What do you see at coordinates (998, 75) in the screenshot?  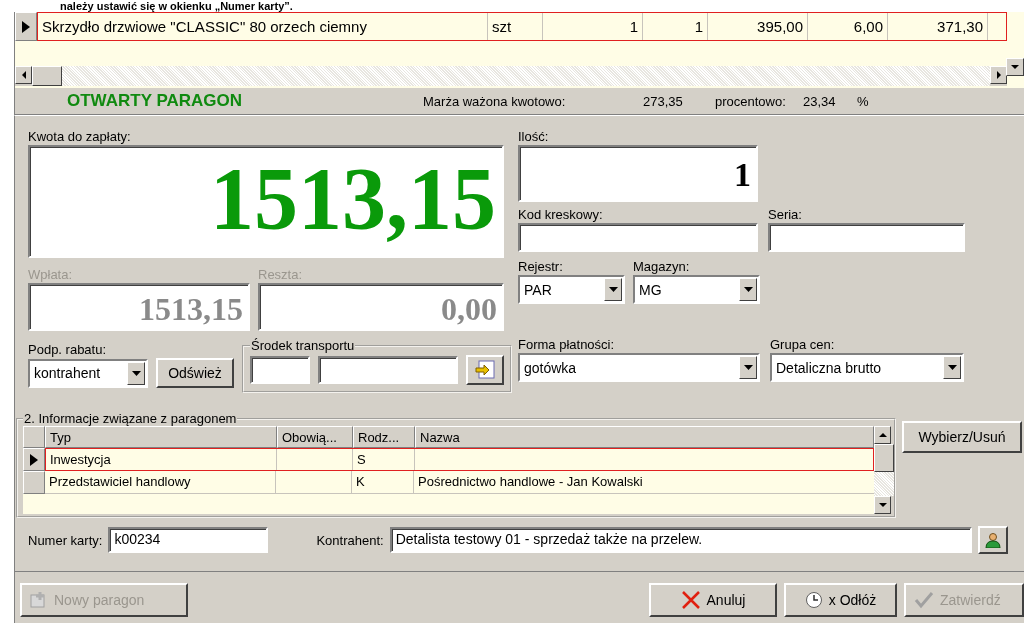 I see `scroll-right-icon` at bounding box center [998, 75].